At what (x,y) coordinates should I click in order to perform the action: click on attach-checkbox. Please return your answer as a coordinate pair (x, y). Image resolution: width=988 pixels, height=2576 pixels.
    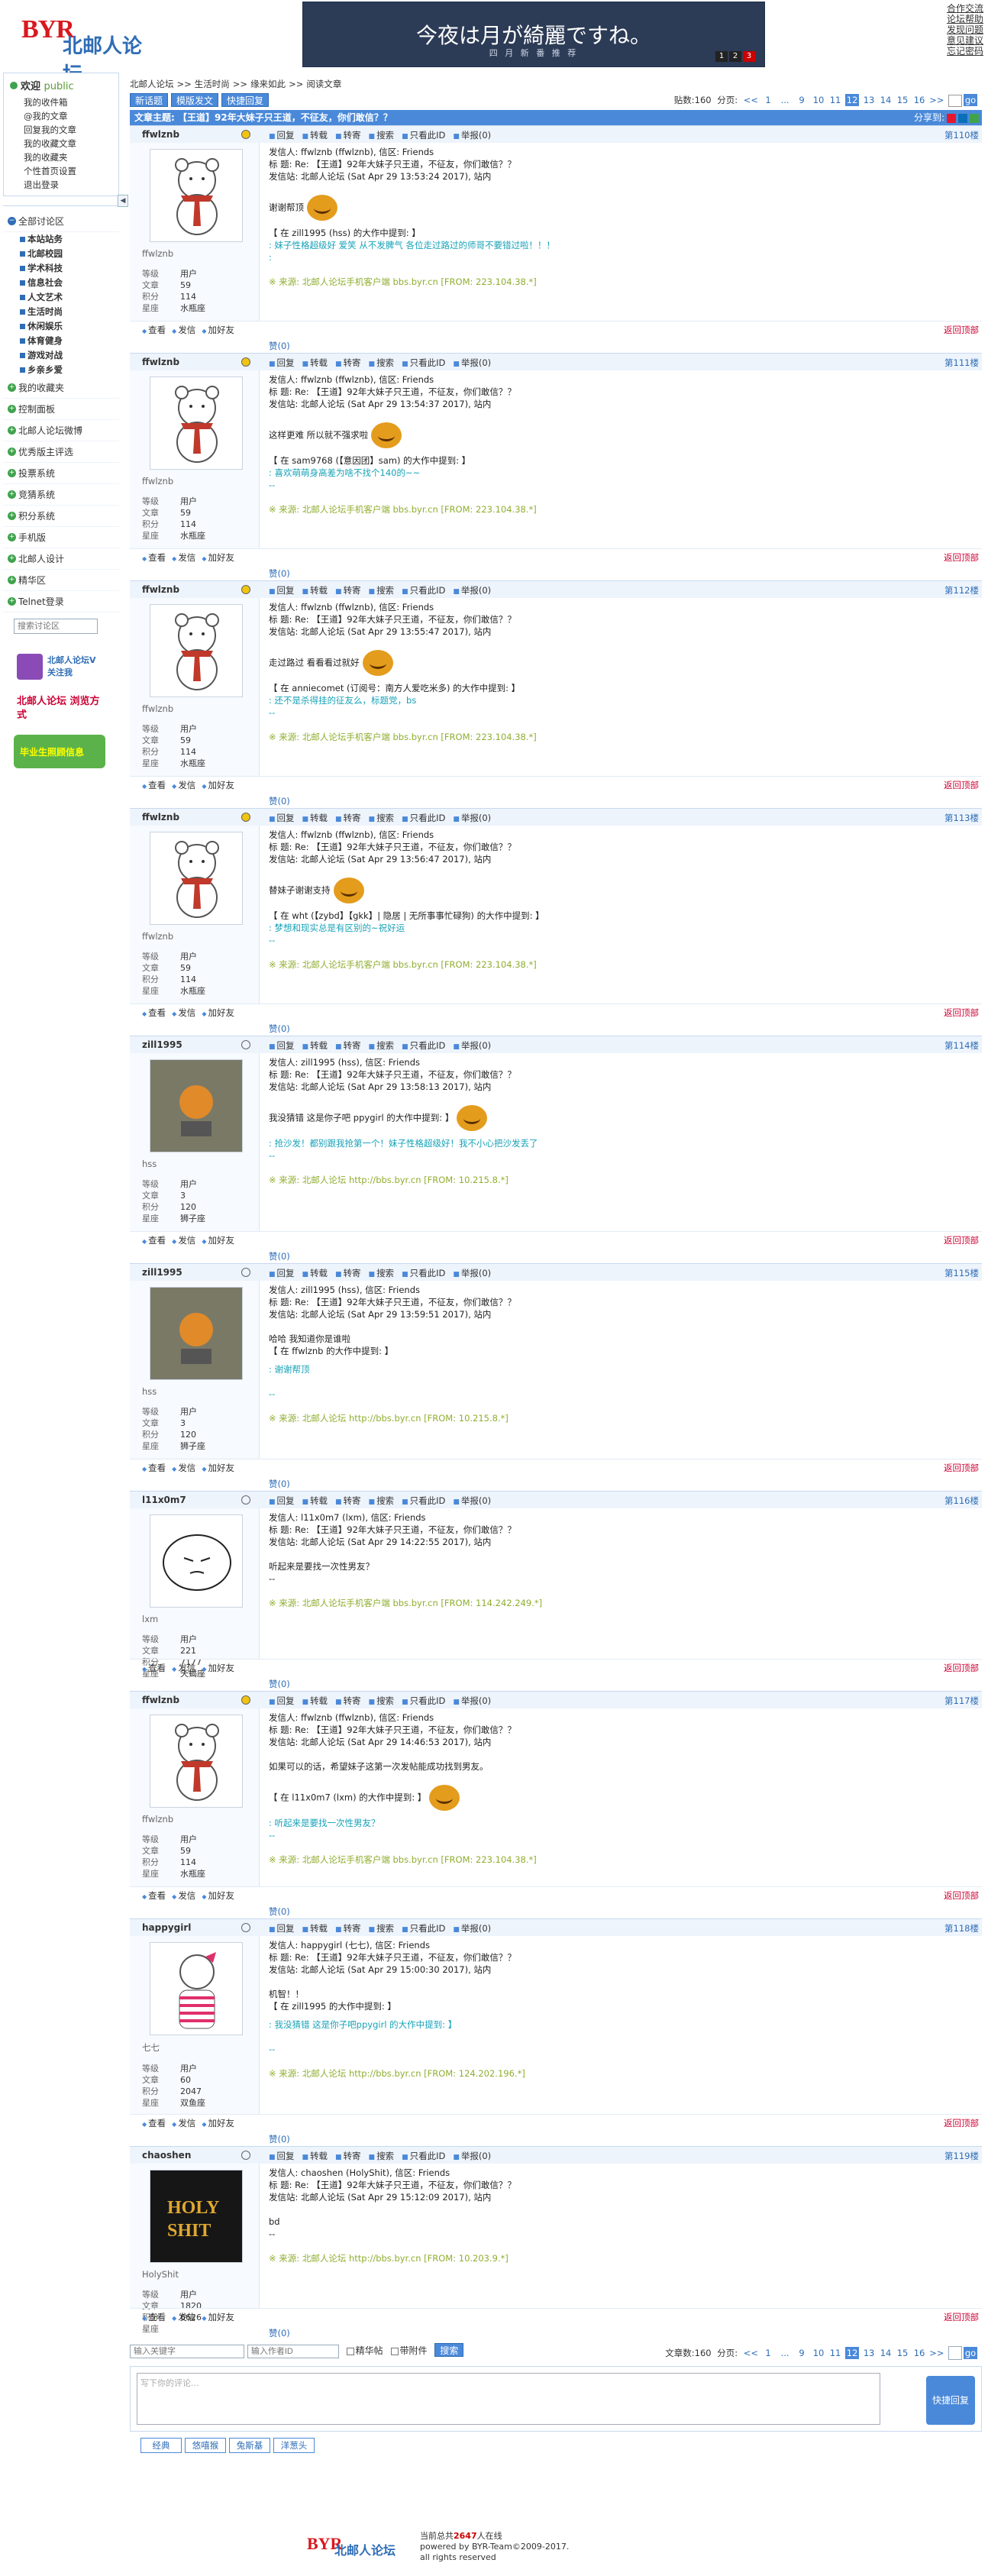
    Looking at the image, I should click on (395, 2351).